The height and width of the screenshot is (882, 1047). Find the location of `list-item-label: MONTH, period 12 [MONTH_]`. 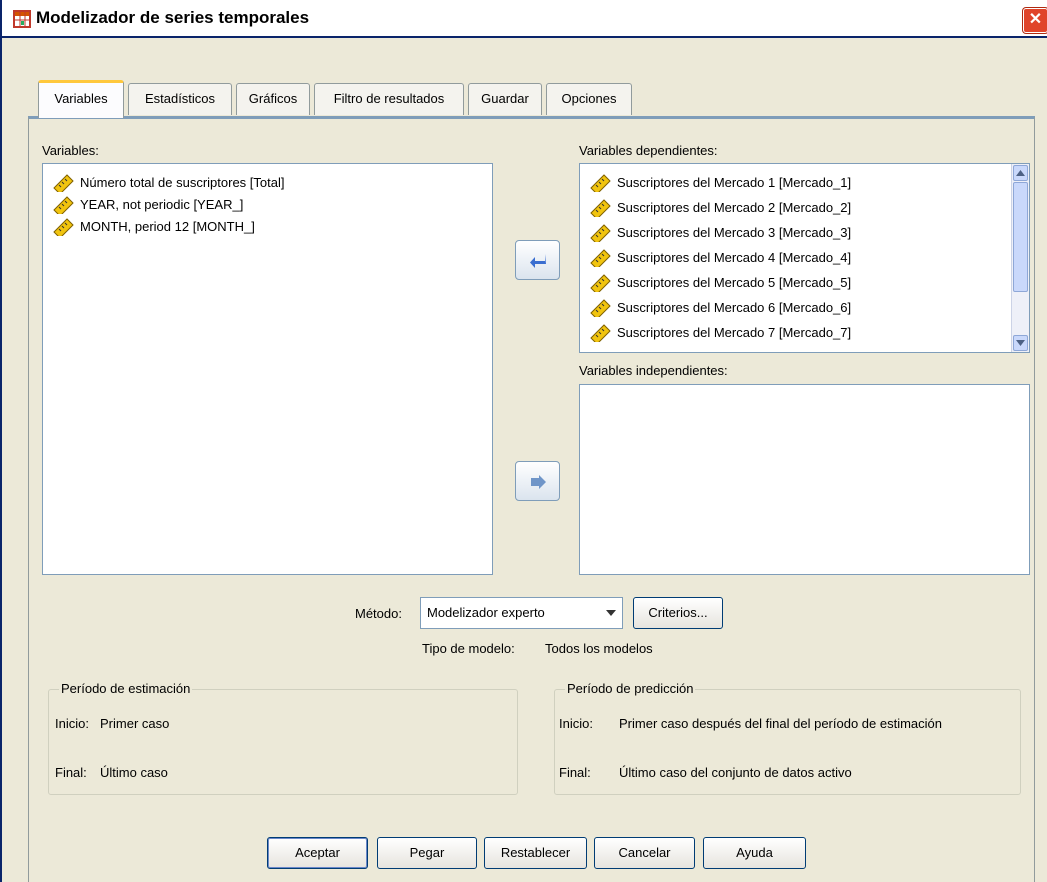

list-item-label: MONTH, period 12 [MONTH_] is located at coordinates (167, 226).